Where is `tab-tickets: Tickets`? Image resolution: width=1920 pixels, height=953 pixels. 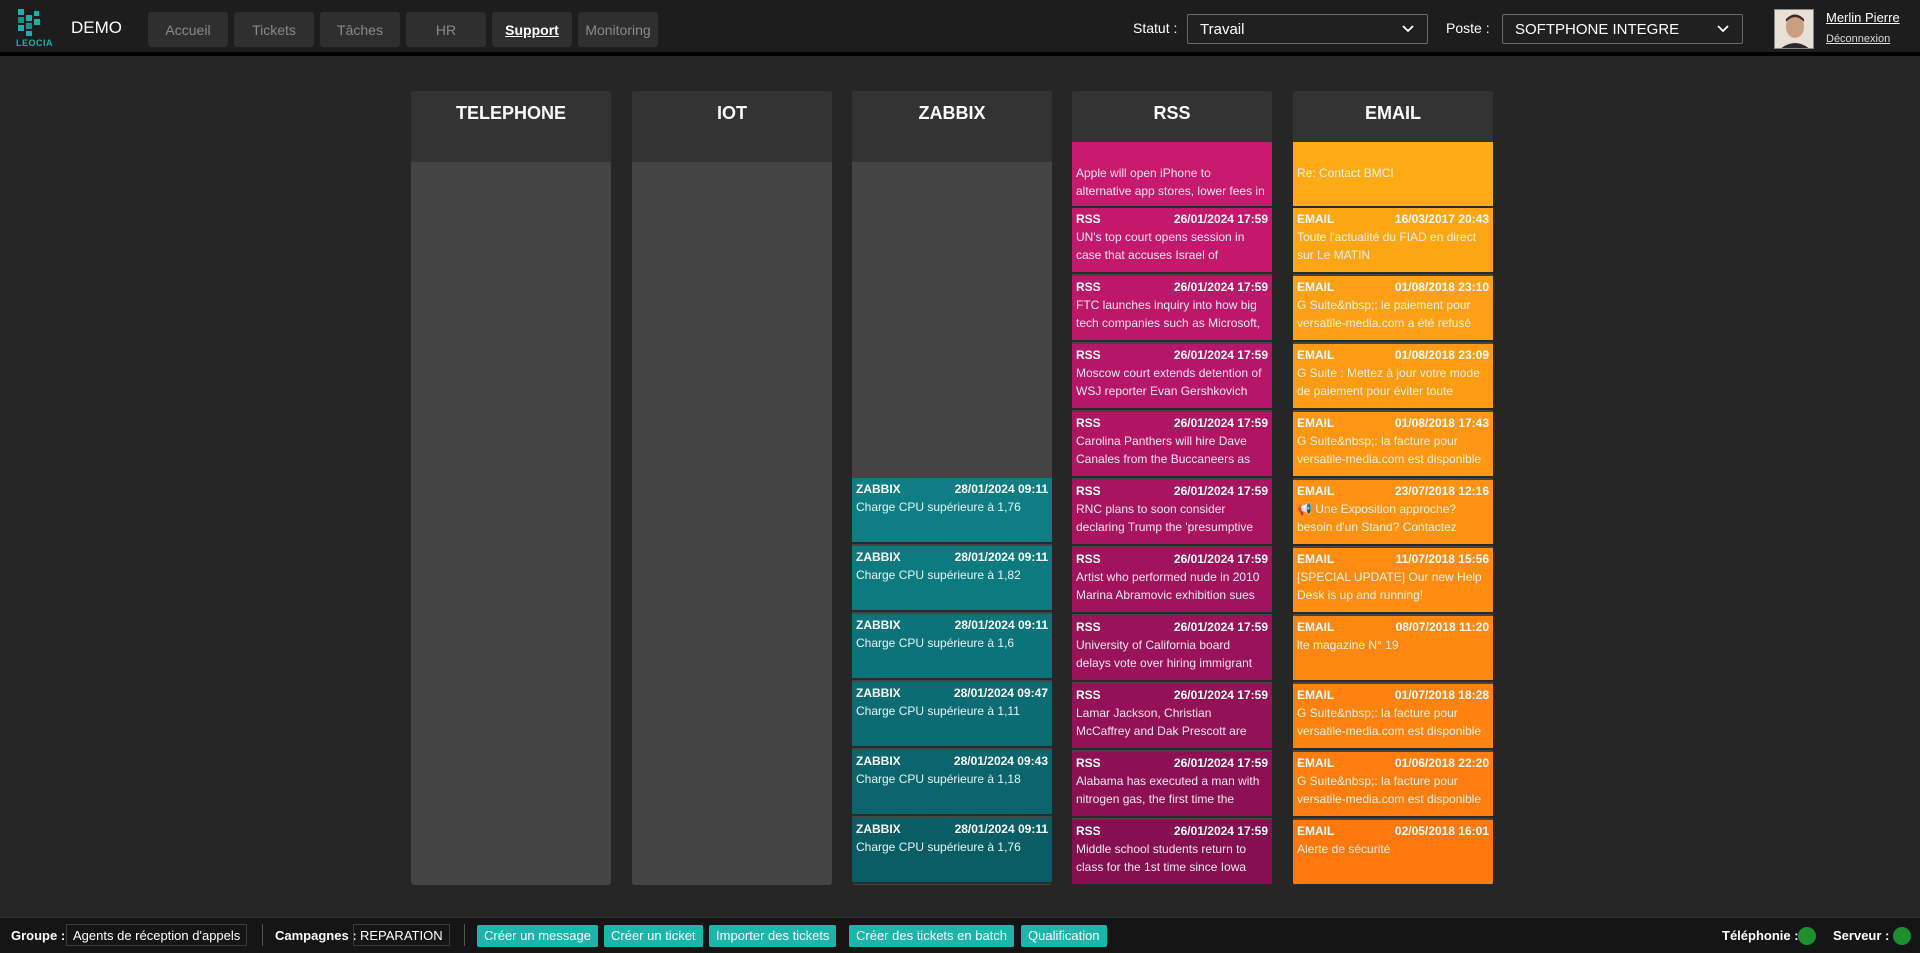 tab-tickets: Tickets is located at coordinates (274, 29).